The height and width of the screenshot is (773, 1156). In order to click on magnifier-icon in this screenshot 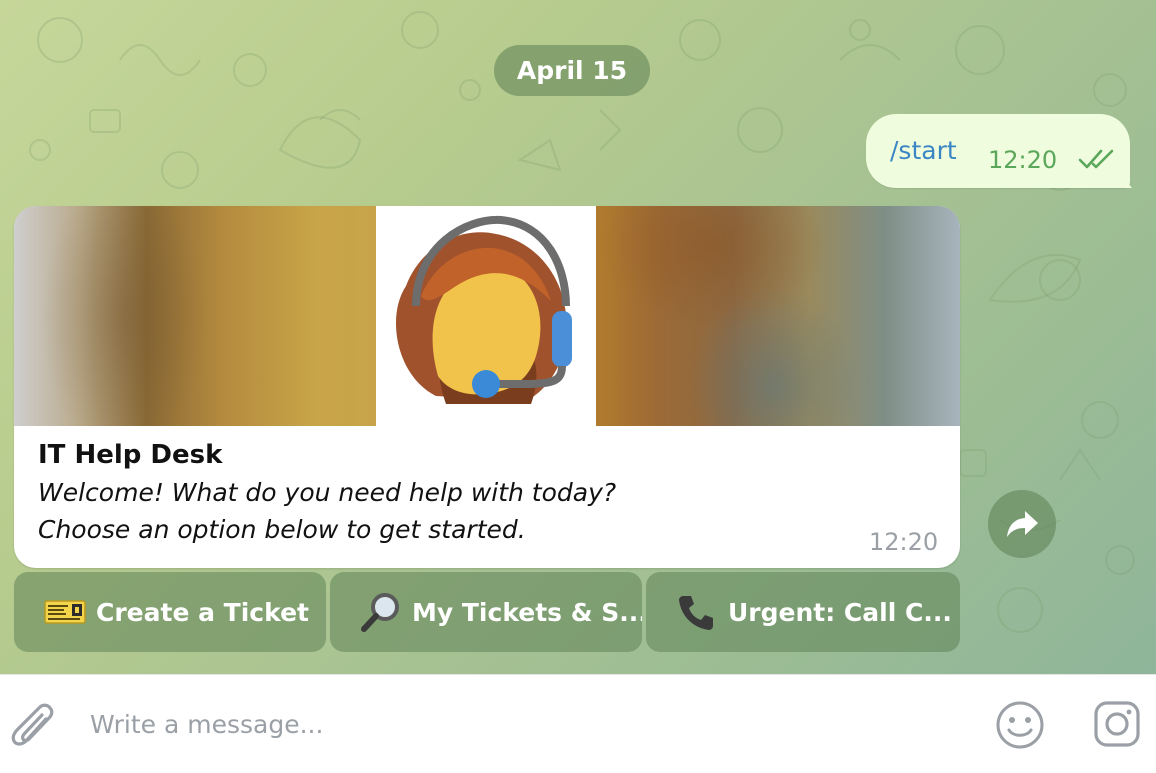, I will do `click(381, 612)`.